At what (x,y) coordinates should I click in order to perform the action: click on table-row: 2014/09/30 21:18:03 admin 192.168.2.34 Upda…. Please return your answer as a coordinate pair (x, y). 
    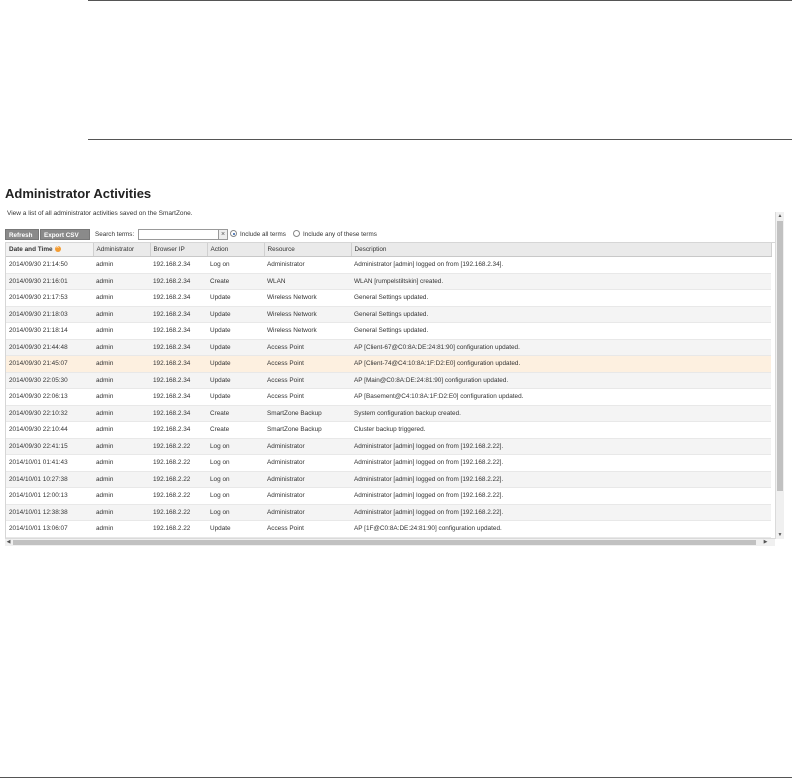
    Looking at the image, I should click on (388, 314).